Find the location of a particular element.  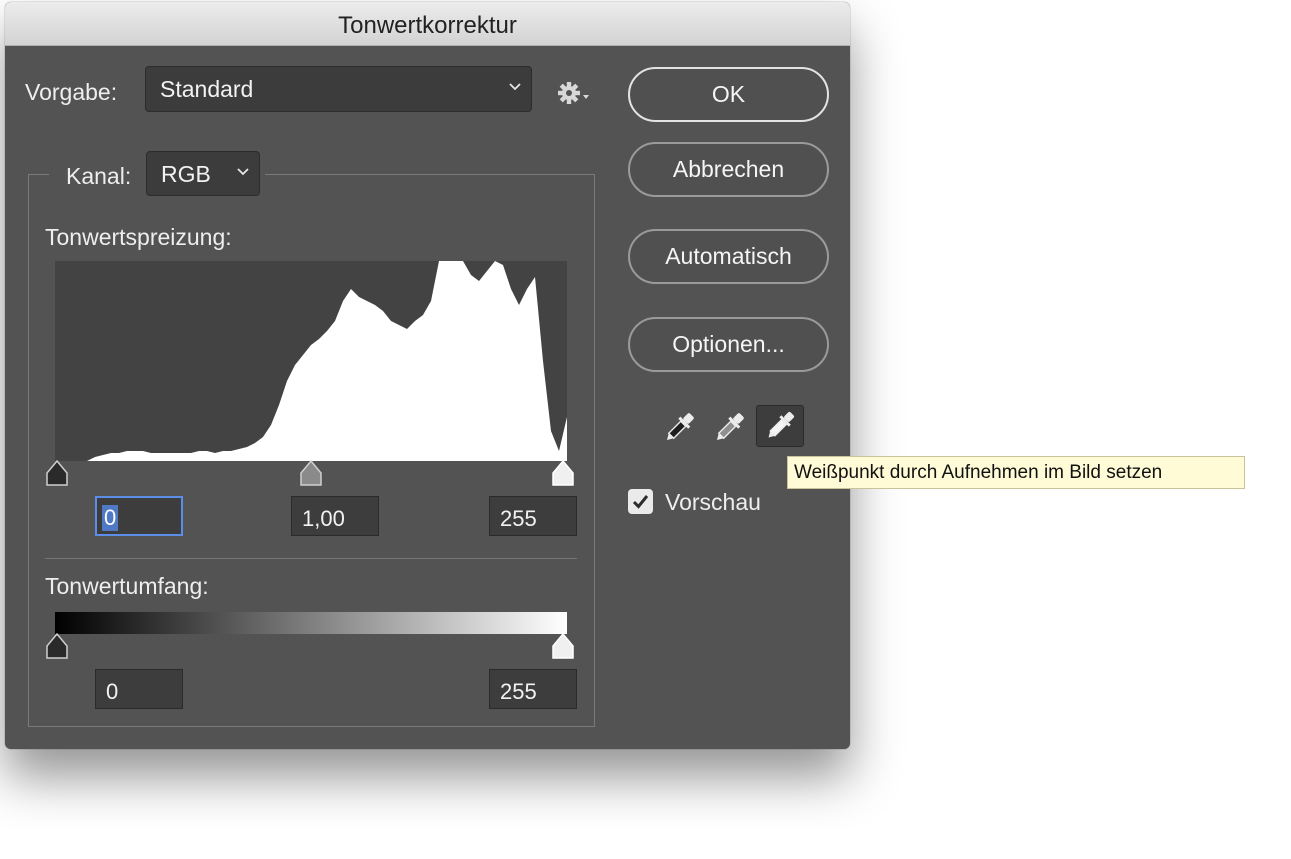

input-gamma-slider is located at coordinates (311, 473).